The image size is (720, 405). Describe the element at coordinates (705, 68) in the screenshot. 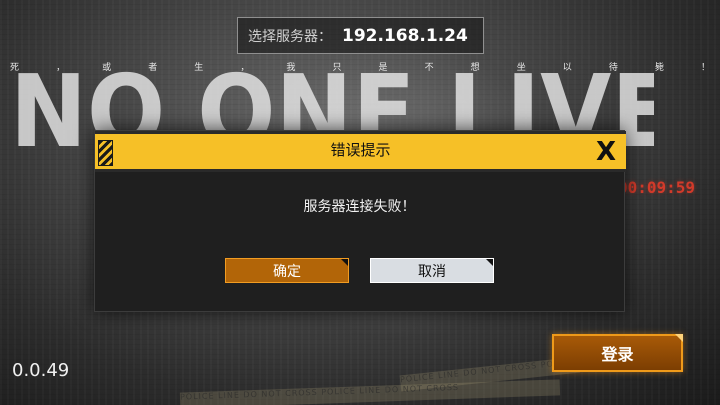

I see `motto-char: ！` at that location.